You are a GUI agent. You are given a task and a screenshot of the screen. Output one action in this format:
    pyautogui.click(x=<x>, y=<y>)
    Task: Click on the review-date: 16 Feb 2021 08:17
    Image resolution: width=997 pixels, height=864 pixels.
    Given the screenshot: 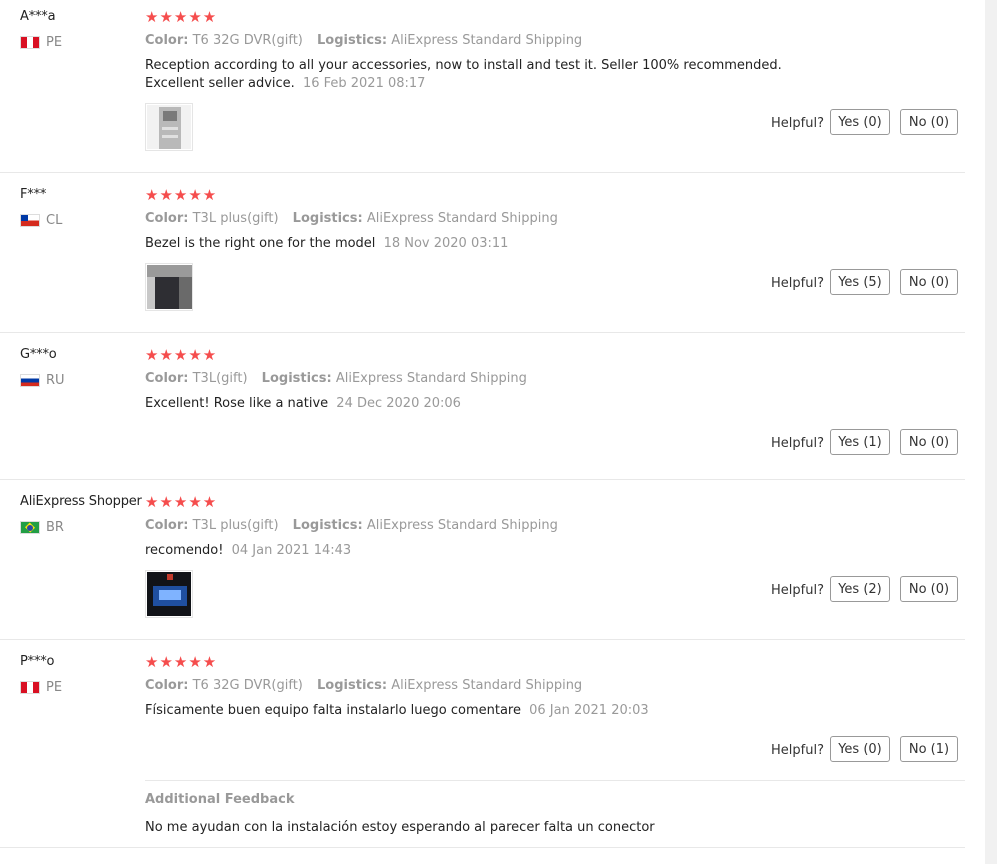 What is the action you would take?
    pyautogui.click(x=364, y=83)
    